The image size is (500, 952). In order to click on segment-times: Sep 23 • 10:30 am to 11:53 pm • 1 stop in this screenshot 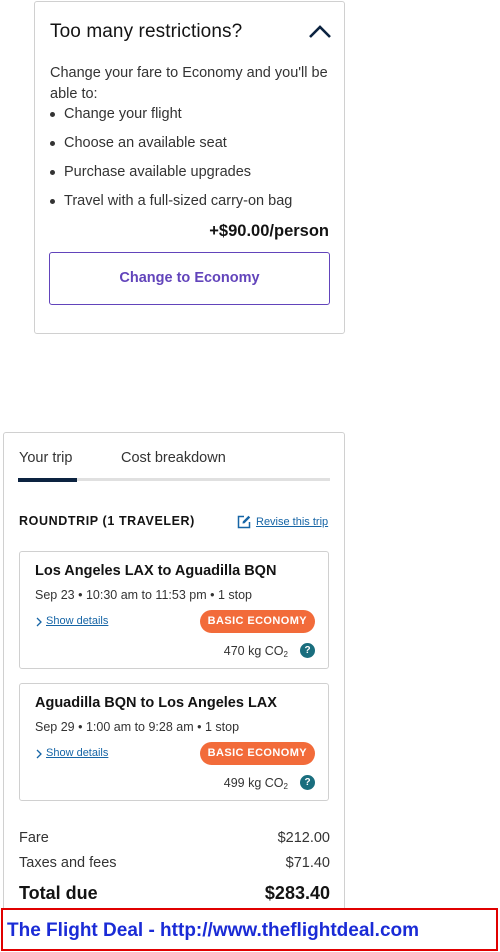, I will do `click(143, 595)`.